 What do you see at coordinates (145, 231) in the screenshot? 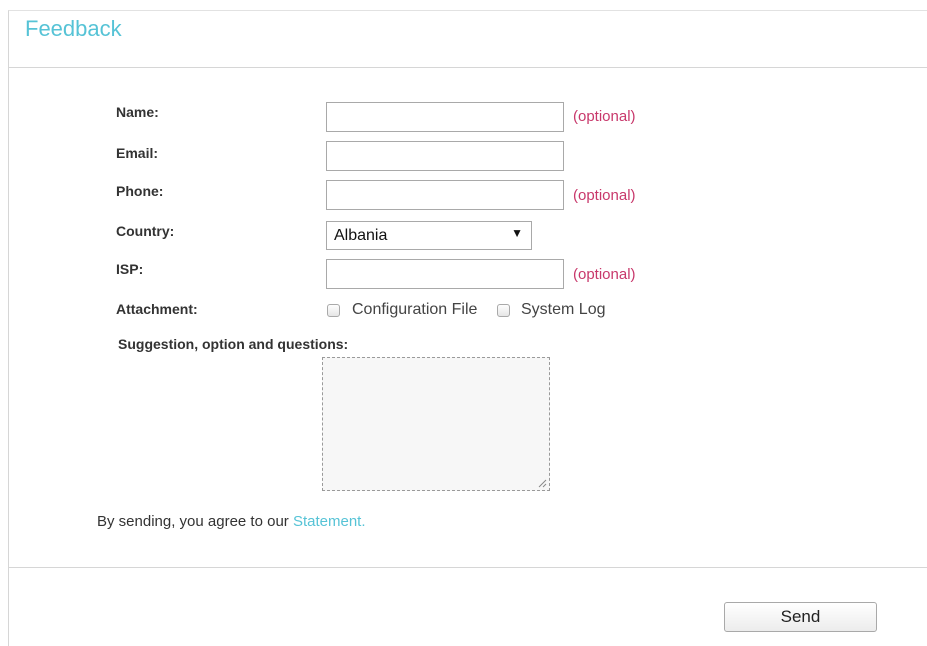
I see `country-label: Country:` at bounding box center [145, 231].